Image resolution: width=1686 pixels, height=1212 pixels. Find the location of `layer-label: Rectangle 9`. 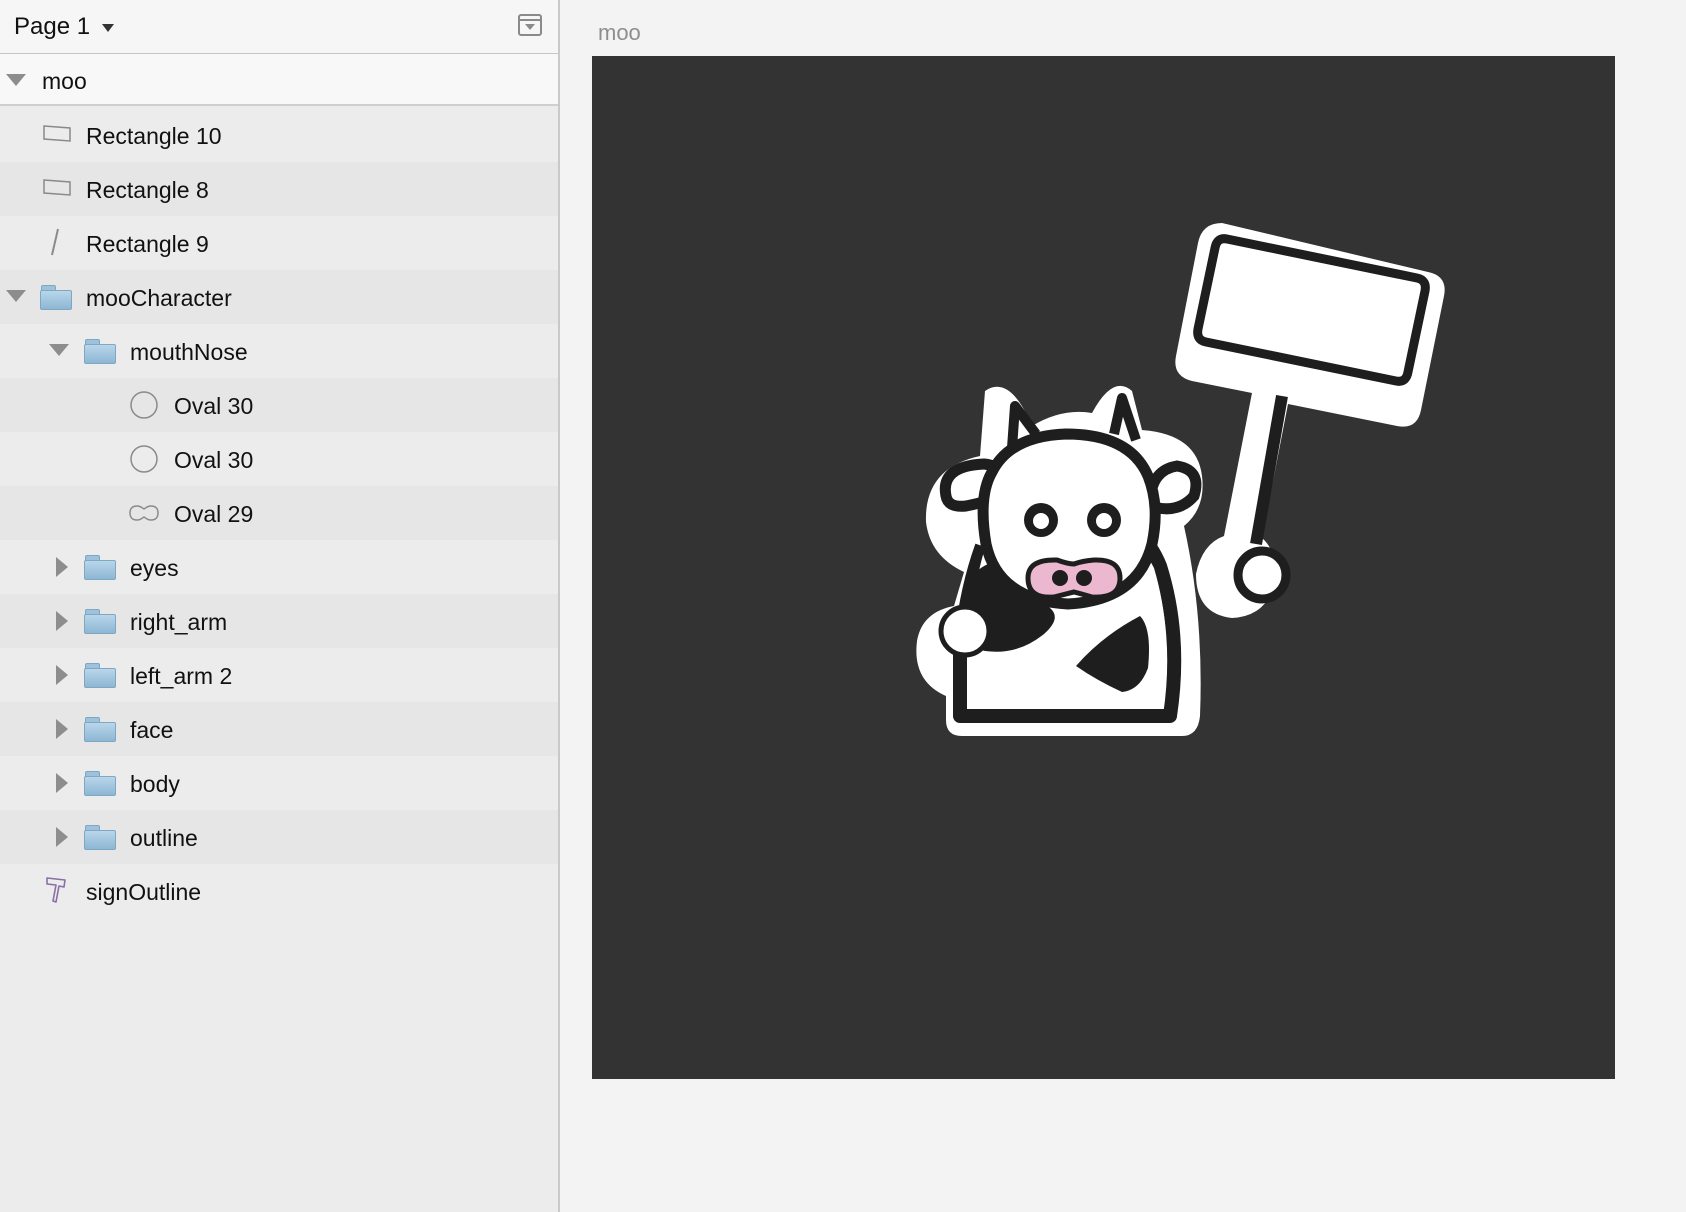

layer-label: Rectangle 9 is located at coordinates (147, 244).